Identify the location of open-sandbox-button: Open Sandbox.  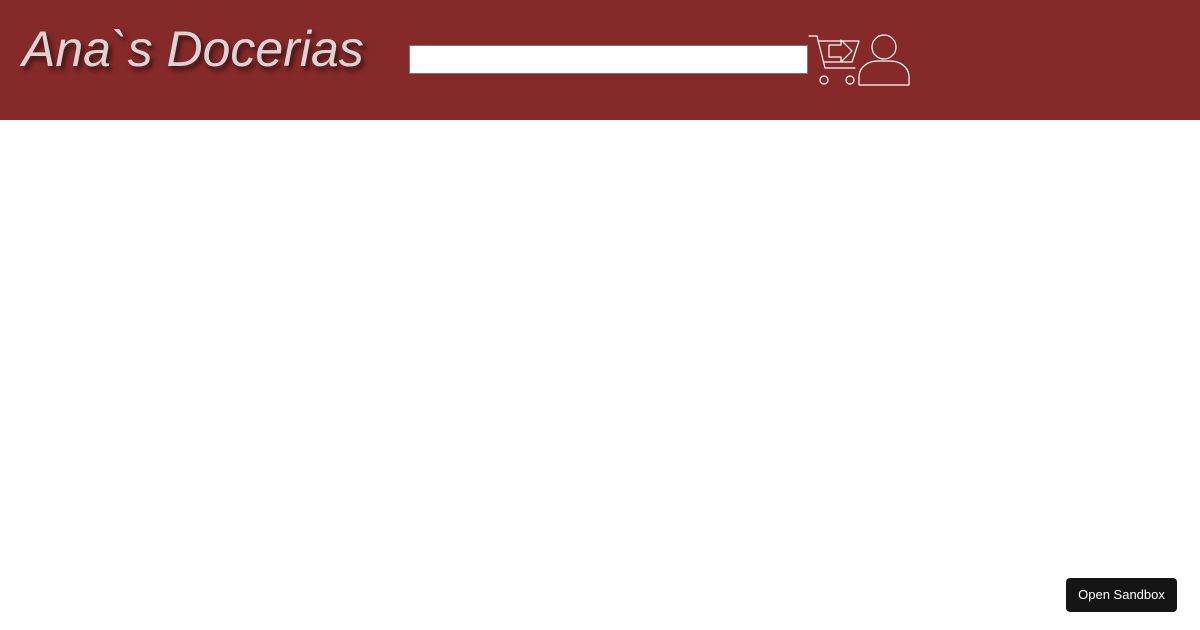
(1121, 595).